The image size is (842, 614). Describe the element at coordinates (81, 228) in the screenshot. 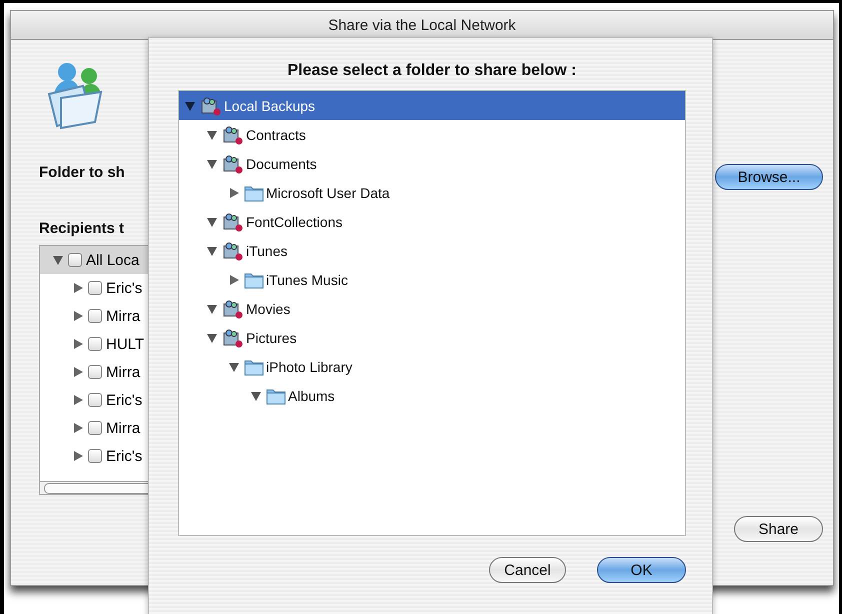

I see `recipients-label: Recipients t` at that location.